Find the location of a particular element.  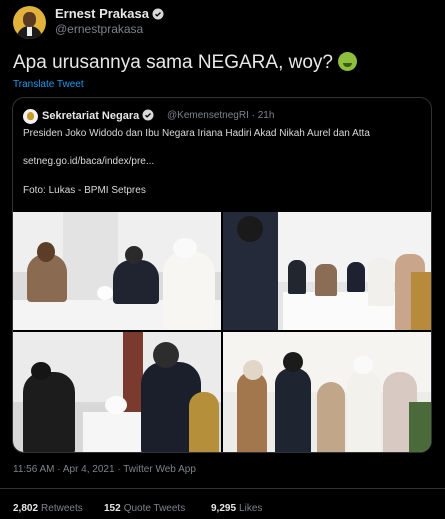

quoted-author-name-row: Sekretariat Negara is located at coordinates (98, 115).